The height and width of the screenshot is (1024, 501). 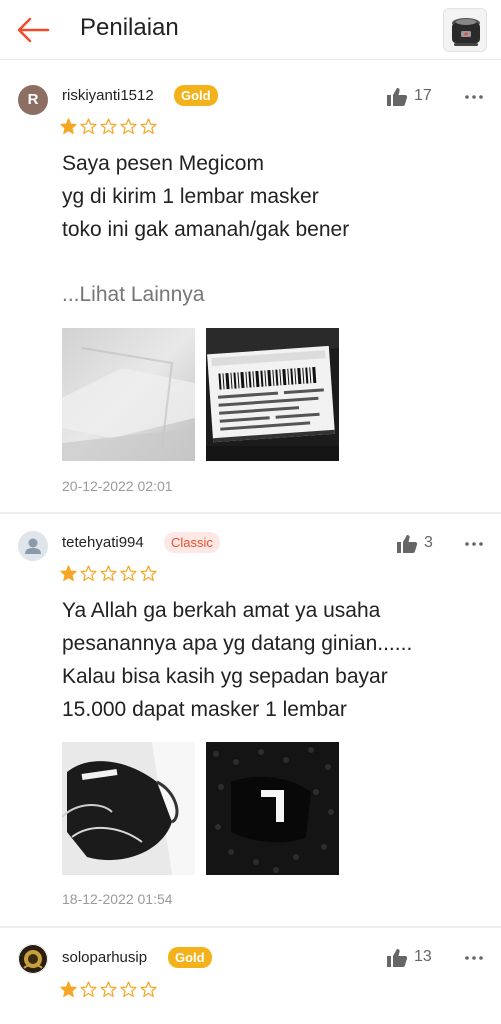 I want to click on review-date: 18-12-2022 01:54, so click(x=117, y=899).